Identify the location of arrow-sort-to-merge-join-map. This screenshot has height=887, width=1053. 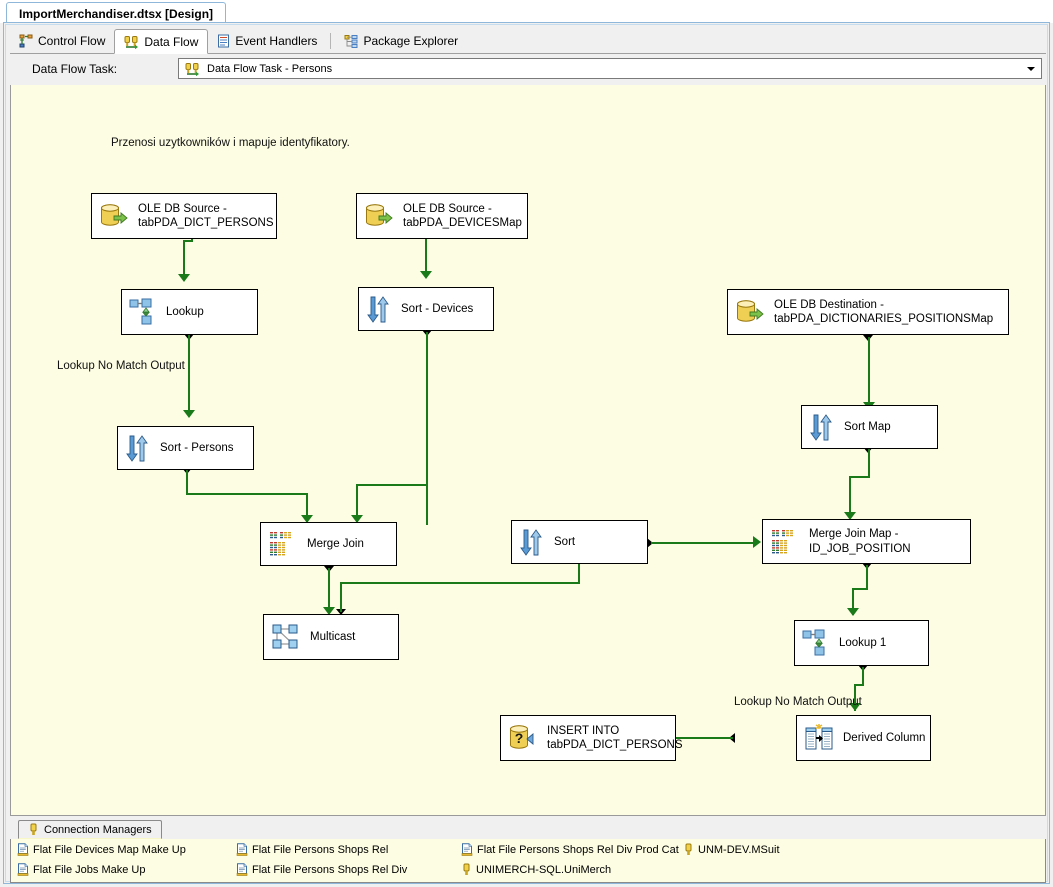
(757, 542).